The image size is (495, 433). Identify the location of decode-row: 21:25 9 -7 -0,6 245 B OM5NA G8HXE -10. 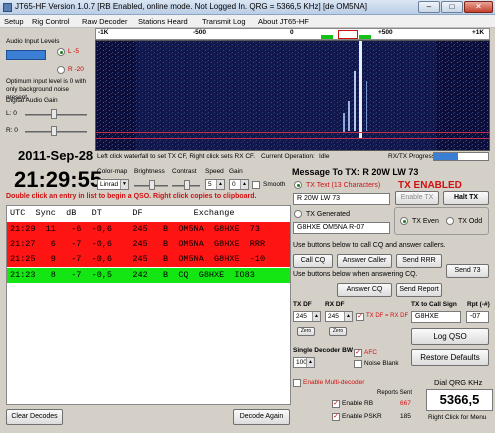
(148, 259).